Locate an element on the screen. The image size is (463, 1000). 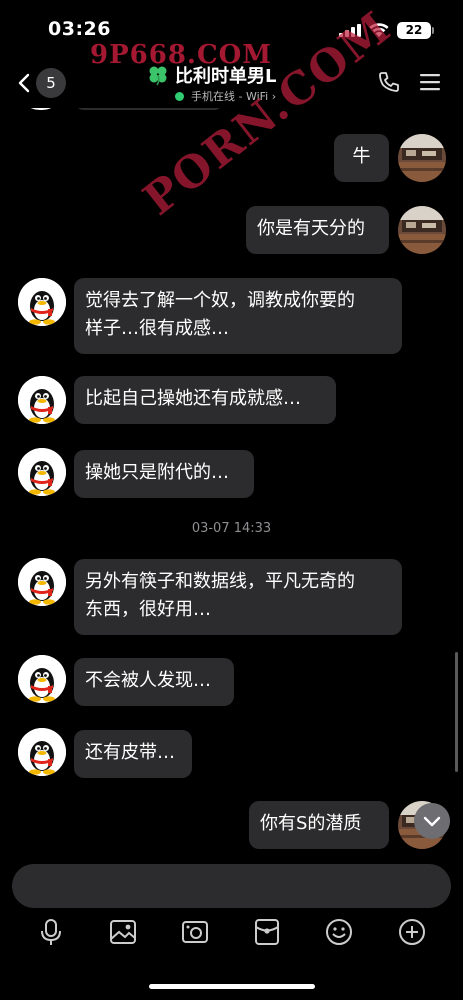
status-time: 03:26 is located at coordinates (79, 29).